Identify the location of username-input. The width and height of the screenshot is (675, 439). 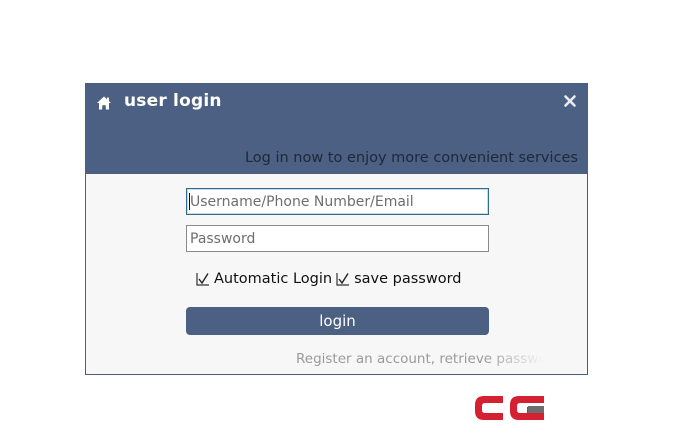
(337, 201).